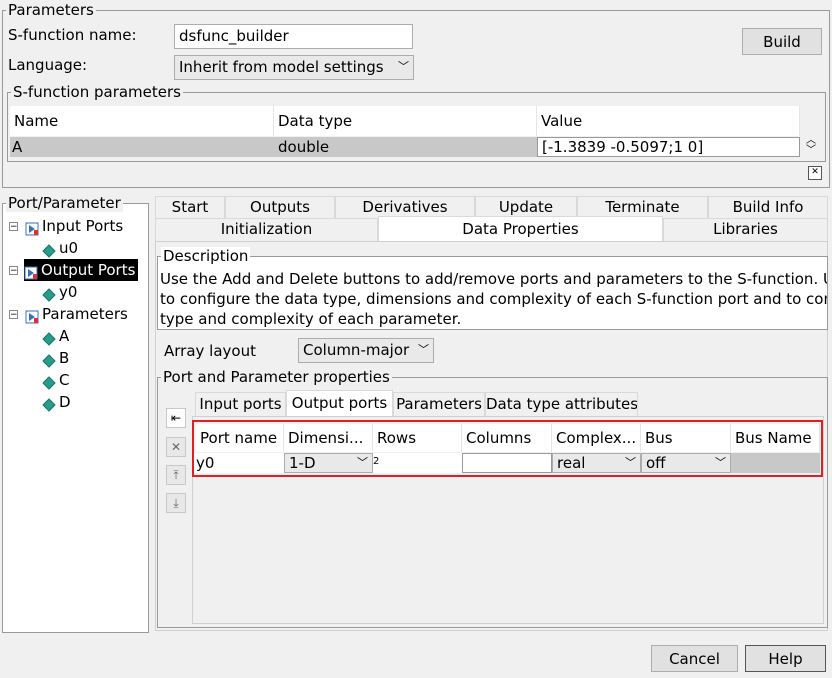 The image size is (832, 678). Describe the element at coordinates (668, 147) in the screenshot. I see `sfunc-row-value: [-1.3839 -0.5097;1 0]` at that location.